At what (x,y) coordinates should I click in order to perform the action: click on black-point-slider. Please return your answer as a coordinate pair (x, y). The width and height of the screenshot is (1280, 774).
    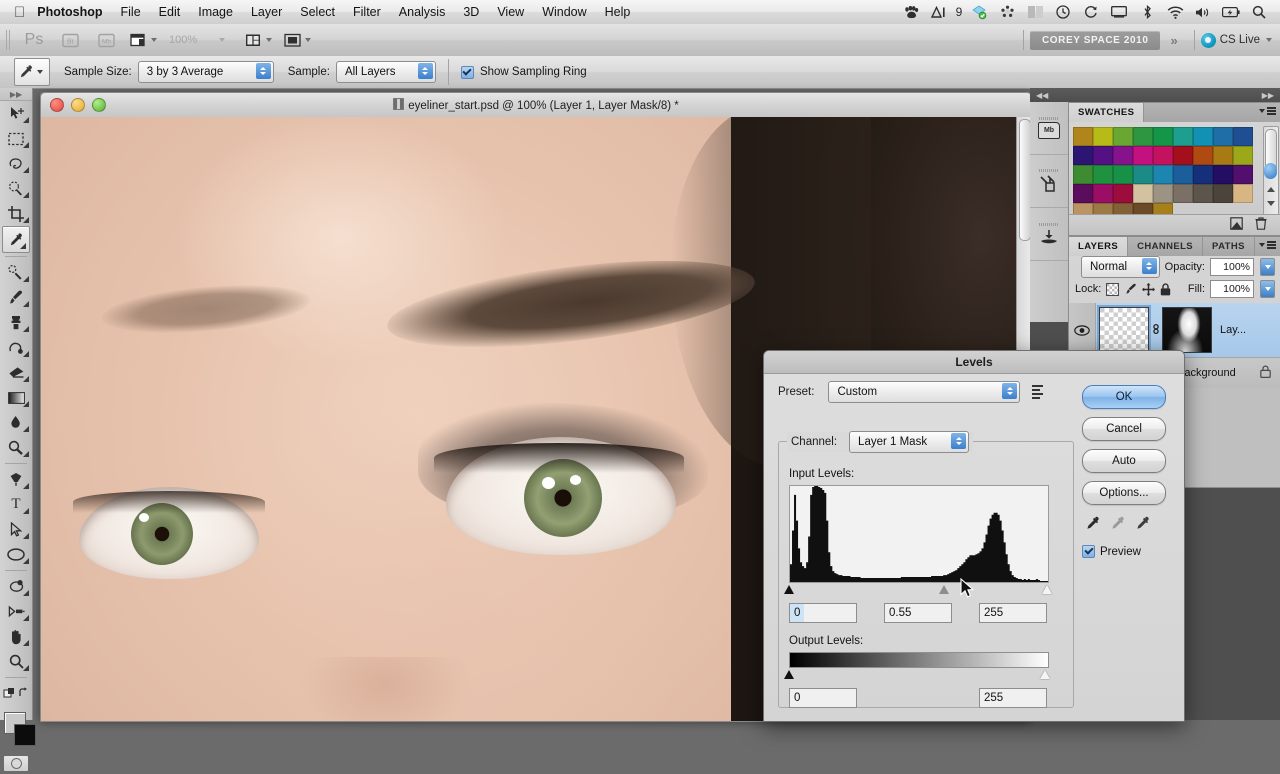
    Looking at the image, I should click on (789, 589).